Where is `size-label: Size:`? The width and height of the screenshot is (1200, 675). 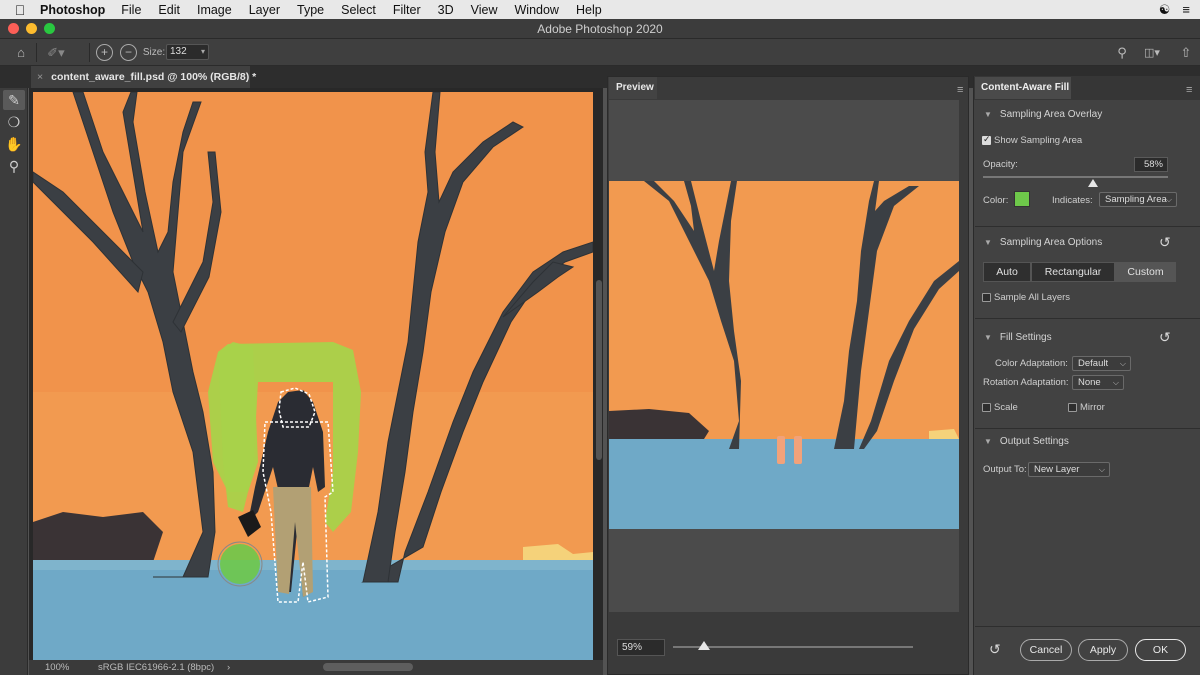
size-label: Size: is located at coordinates (154, 52).